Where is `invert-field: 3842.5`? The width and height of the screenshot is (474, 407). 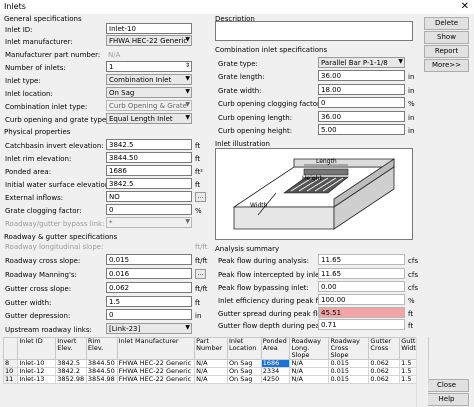 invert-field: 3842.5 is located at coordinates (149, 144).